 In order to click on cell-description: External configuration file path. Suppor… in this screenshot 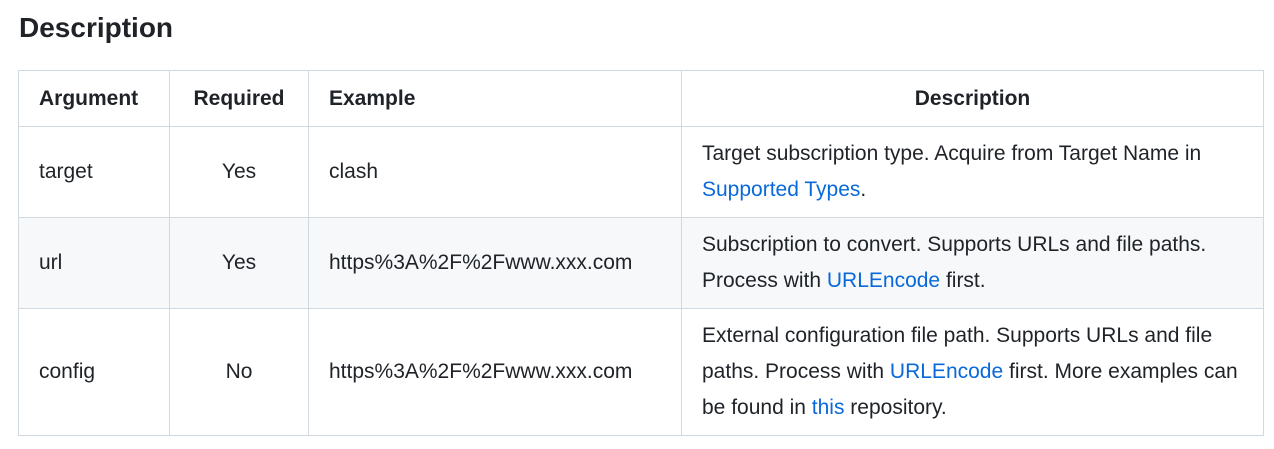, I will do `click(972, 372)`.